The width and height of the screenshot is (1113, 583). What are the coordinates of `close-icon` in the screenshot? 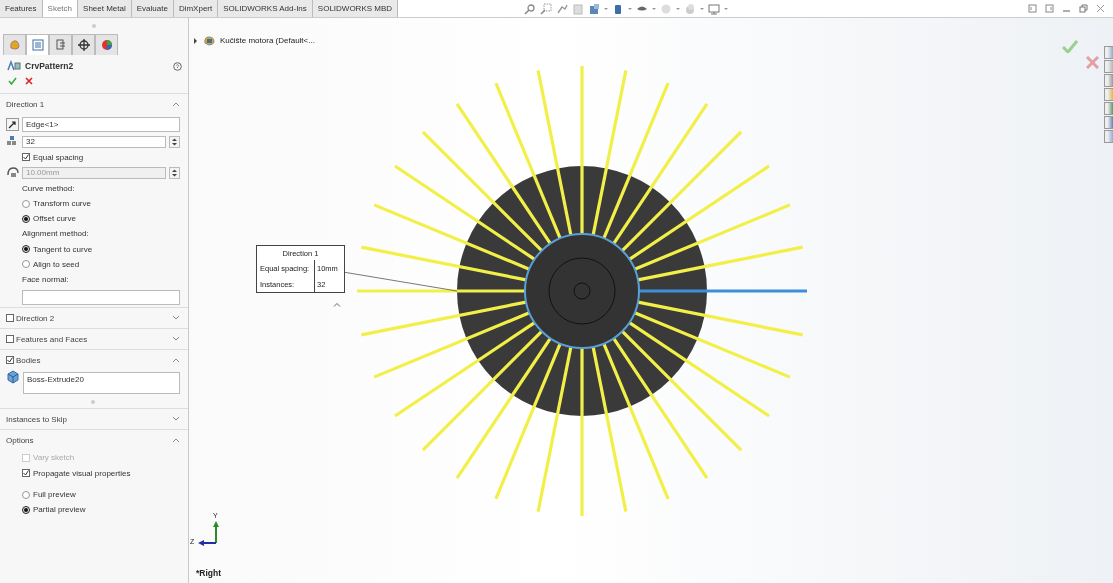 It's located at (1100, 8).